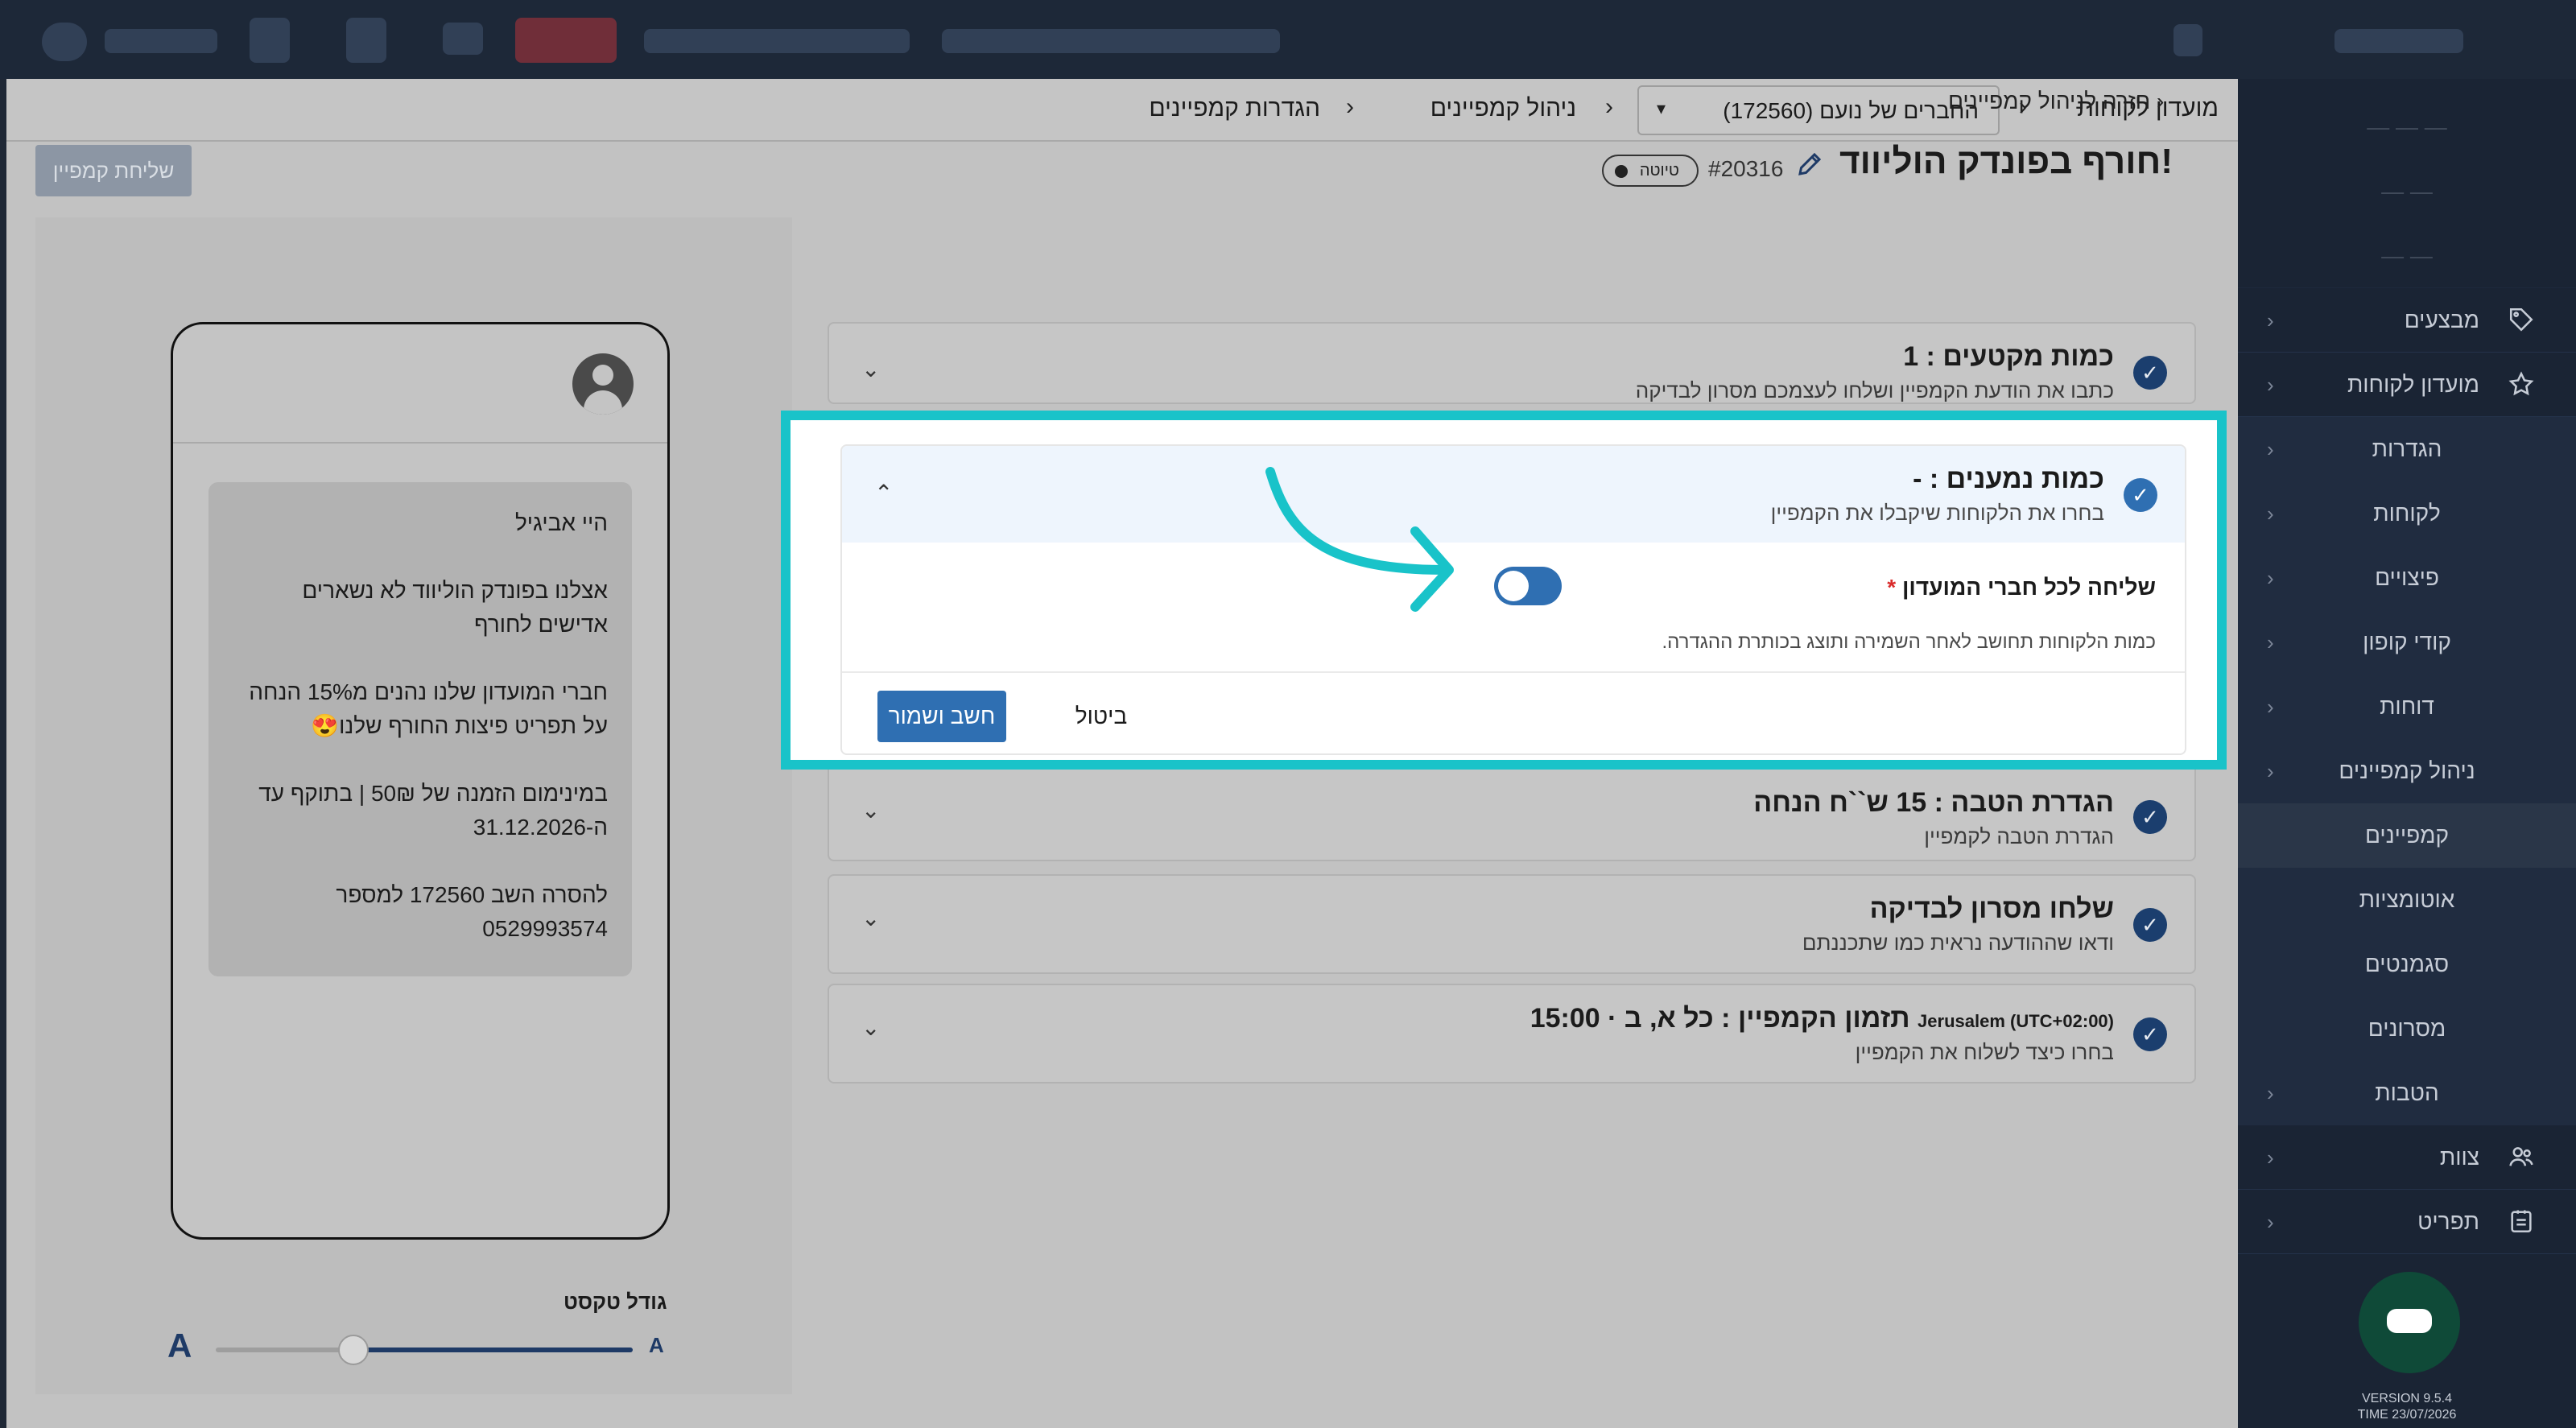  Describe the element at coordinates (2407, 1407) in the screenshot. I see `version-info: VERSION 9.5.4 TIME 23/07/2026` at that location.